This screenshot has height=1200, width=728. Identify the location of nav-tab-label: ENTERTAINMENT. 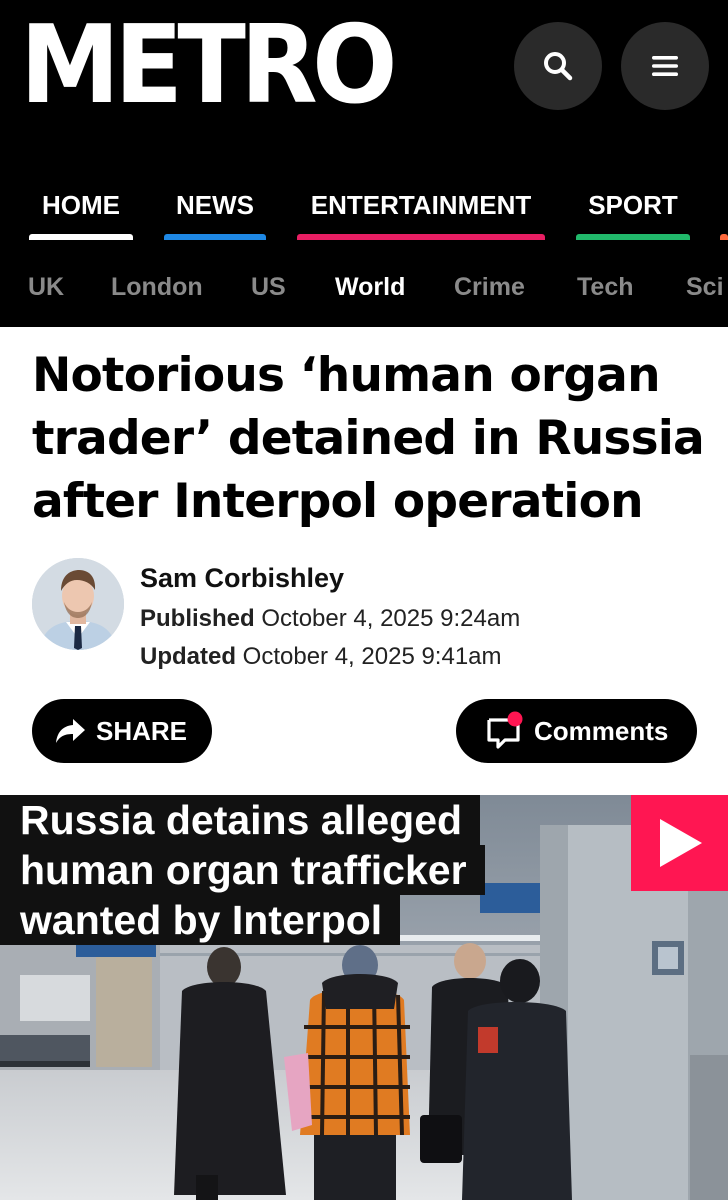
(421, 205).